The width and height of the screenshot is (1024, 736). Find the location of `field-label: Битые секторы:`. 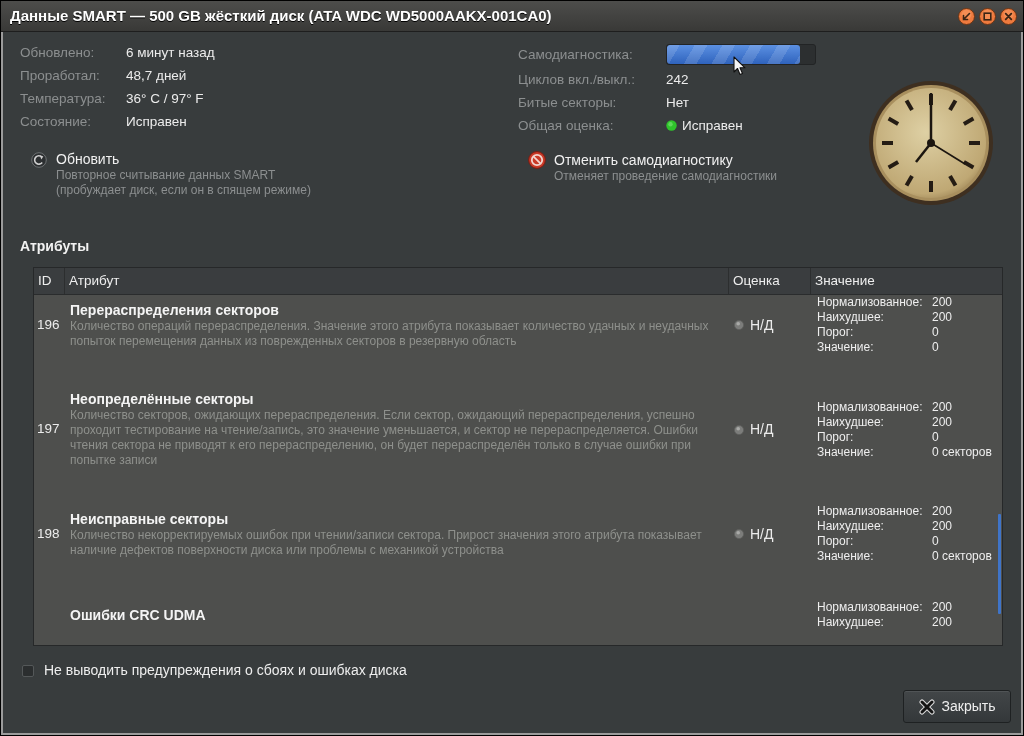

field-label: Битые секторы: is located at coordinates (568, 103).